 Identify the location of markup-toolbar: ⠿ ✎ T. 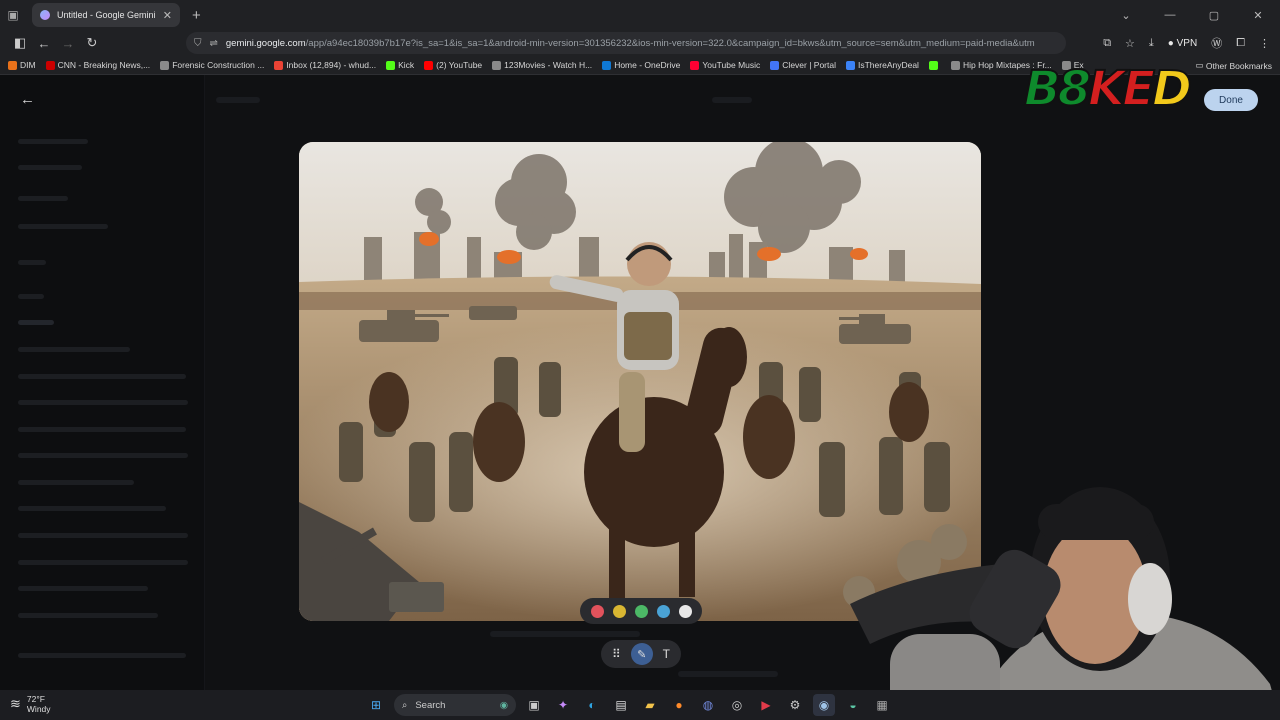
(641, 654).